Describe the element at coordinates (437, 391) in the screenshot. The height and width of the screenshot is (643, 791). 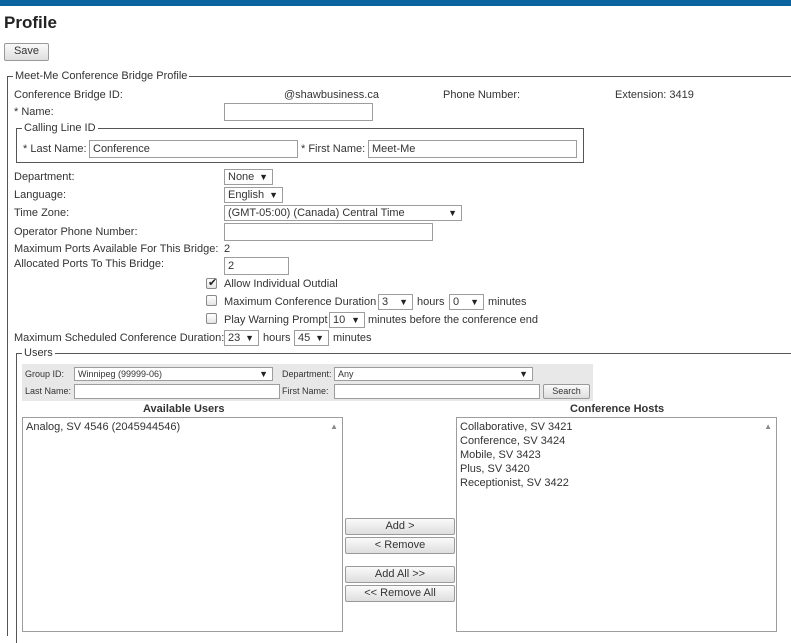
I see `users-first-name-input` at that location.